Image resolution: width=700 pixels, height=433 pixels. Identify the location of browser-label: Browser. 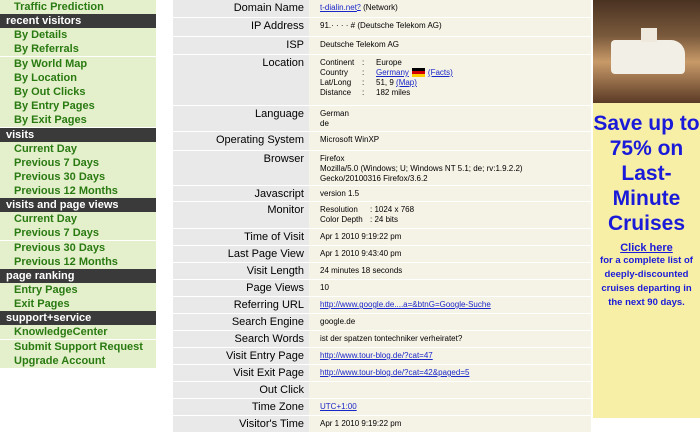
(241, 168).